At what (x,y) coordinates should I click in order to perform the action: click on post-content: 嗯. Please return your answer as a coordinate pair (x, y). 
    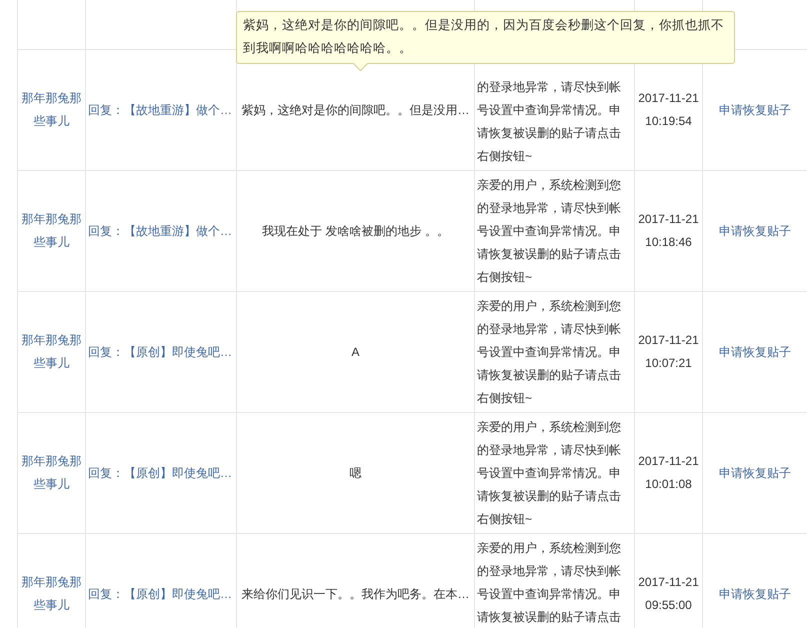
    Looking at the image, I should click on (356, 473).